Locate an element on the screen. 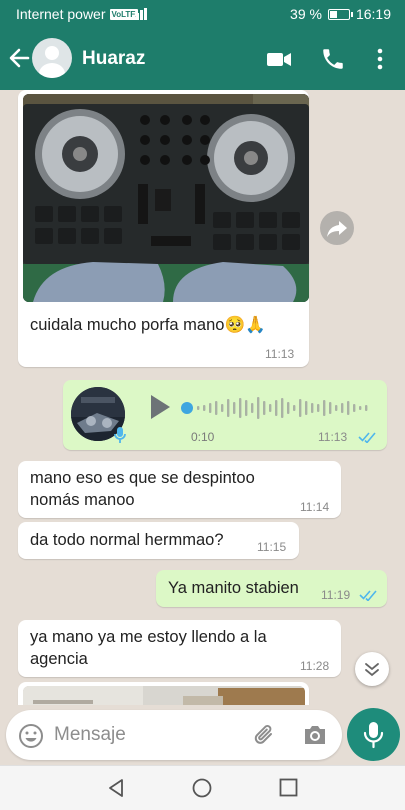  nav-recents-icon is located at coordinates (288, 787).